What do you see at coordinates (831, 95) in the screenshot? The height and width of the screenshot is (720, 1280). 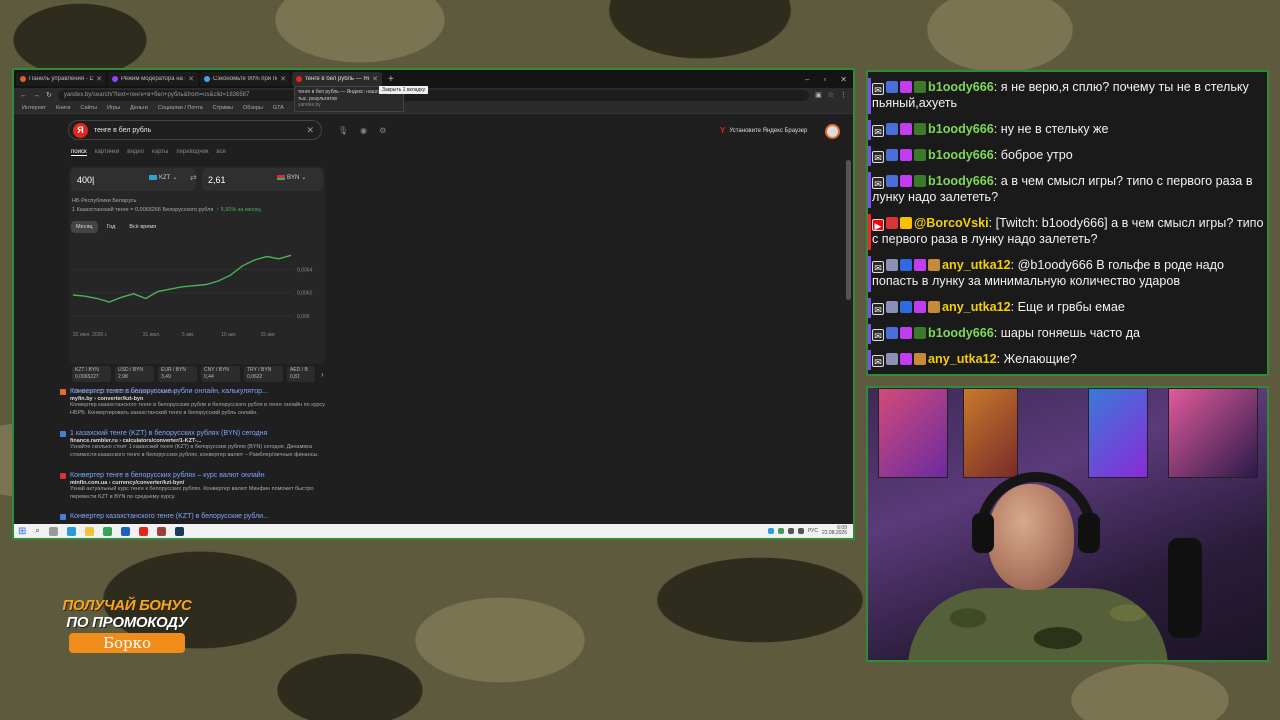 I see `bookmark-star-icon: ☆` at bounding box center [831, 95].